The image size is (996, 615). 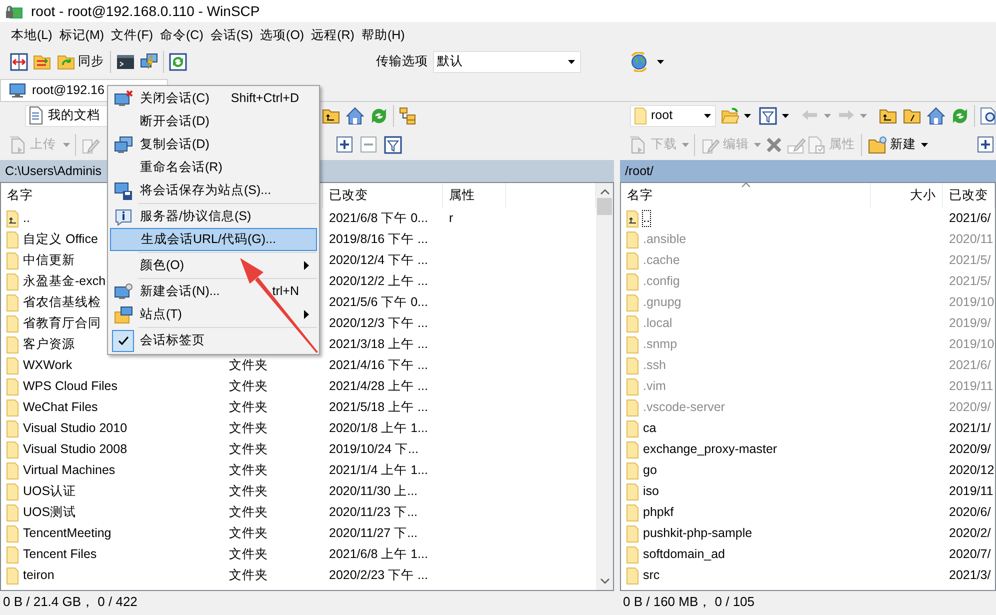 What do you see at coordinates (689, 602) in the screenshot?
I see `status-text: 0 B / 160 MB， 0 / 105` at bounding box center [689, 602].